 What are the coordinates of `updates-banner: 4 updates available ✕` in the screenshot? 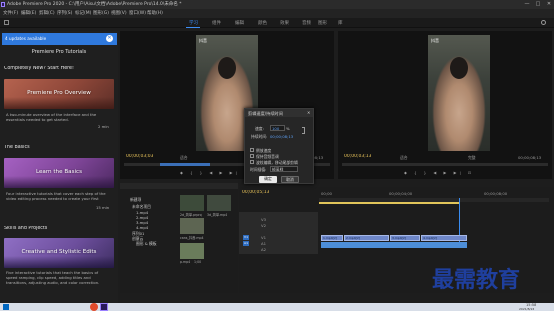 It's located at (59, 39).